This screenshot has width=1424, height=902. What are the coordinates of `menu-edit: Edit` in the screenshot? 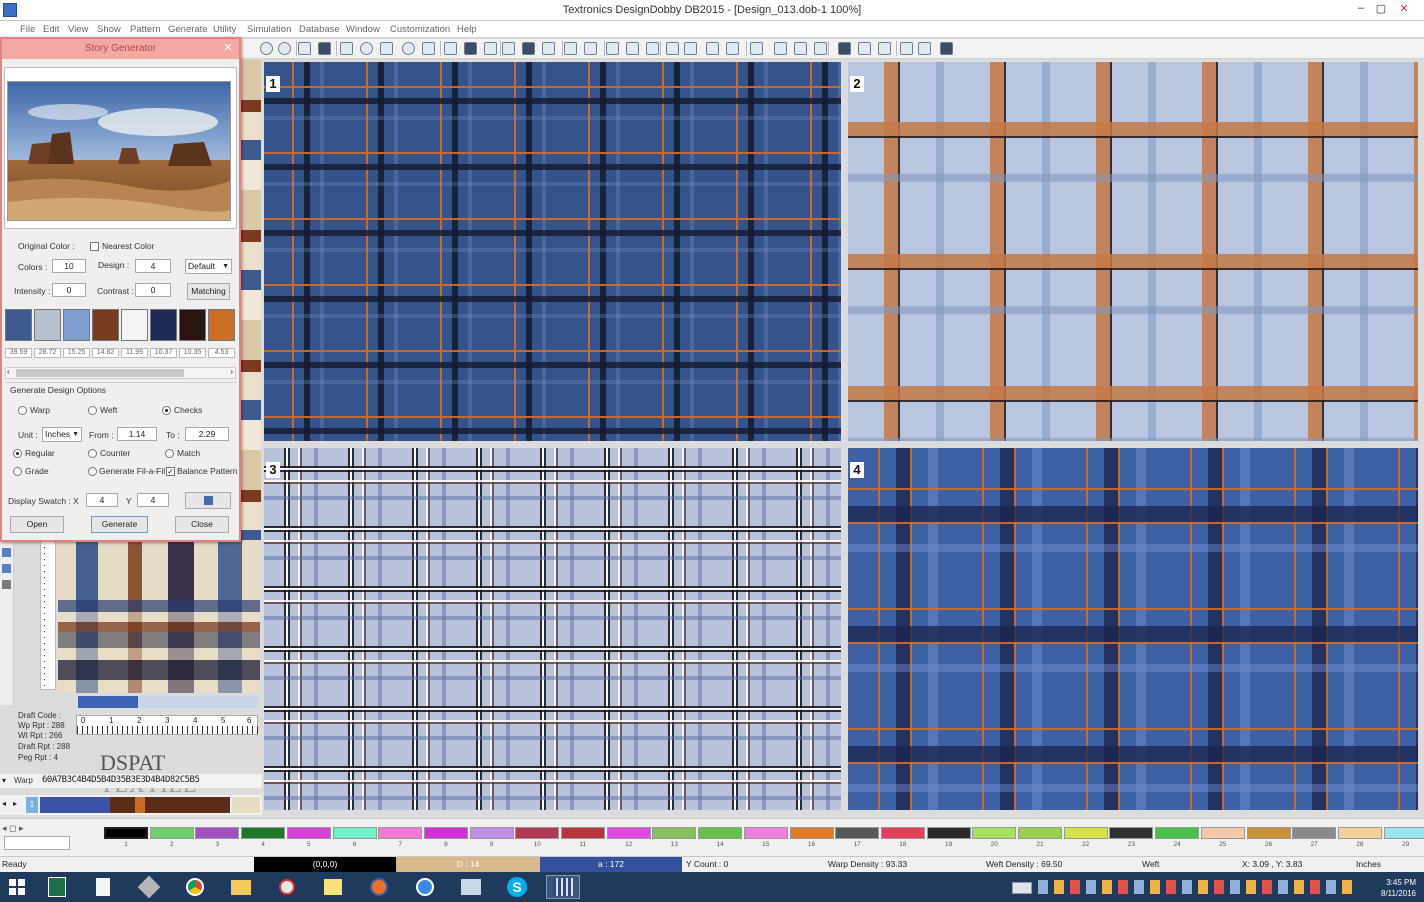 It's located at (51, 29).